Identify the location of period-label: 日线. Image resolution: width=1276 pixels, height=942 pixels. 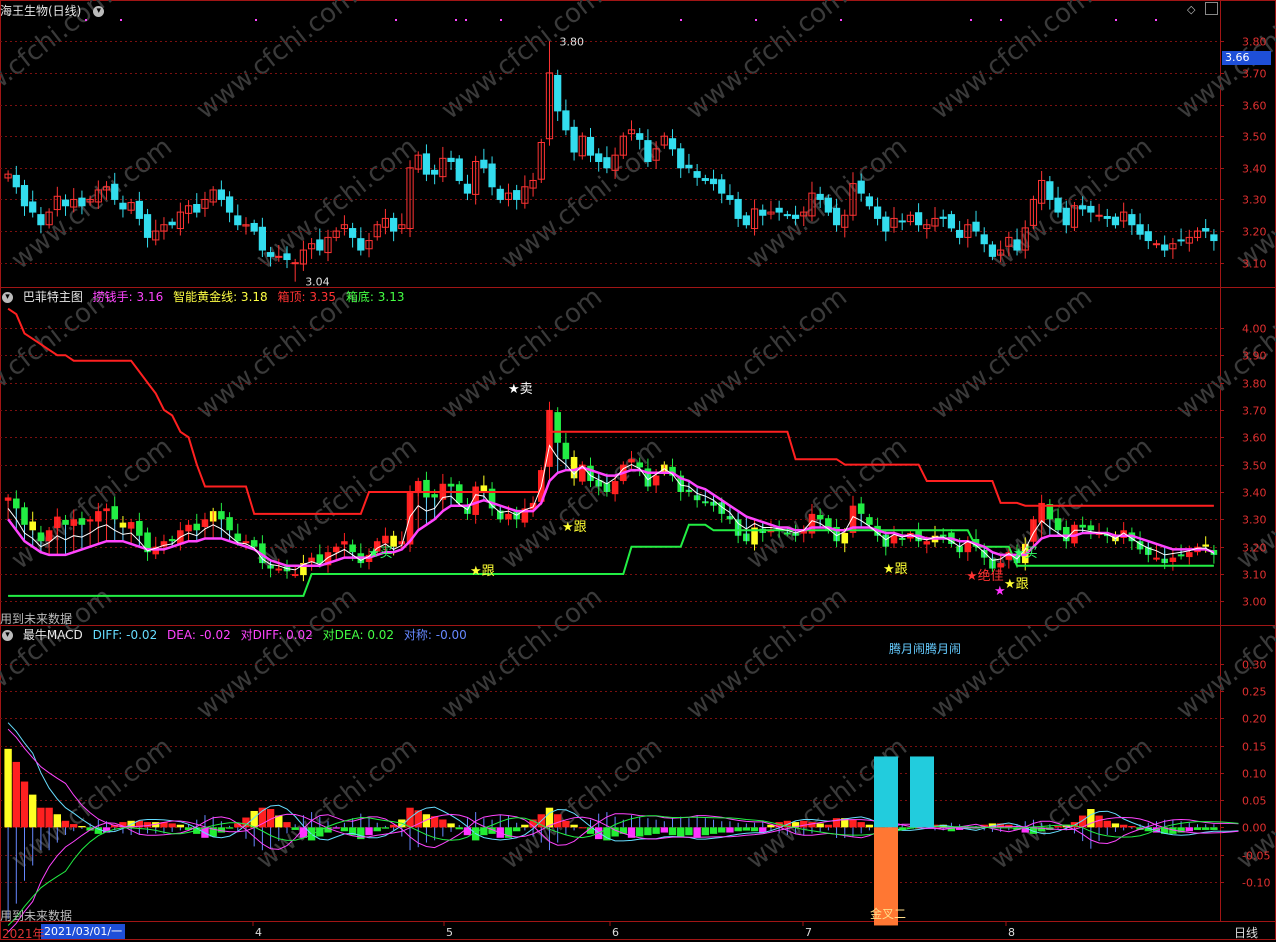
(1246, 932).